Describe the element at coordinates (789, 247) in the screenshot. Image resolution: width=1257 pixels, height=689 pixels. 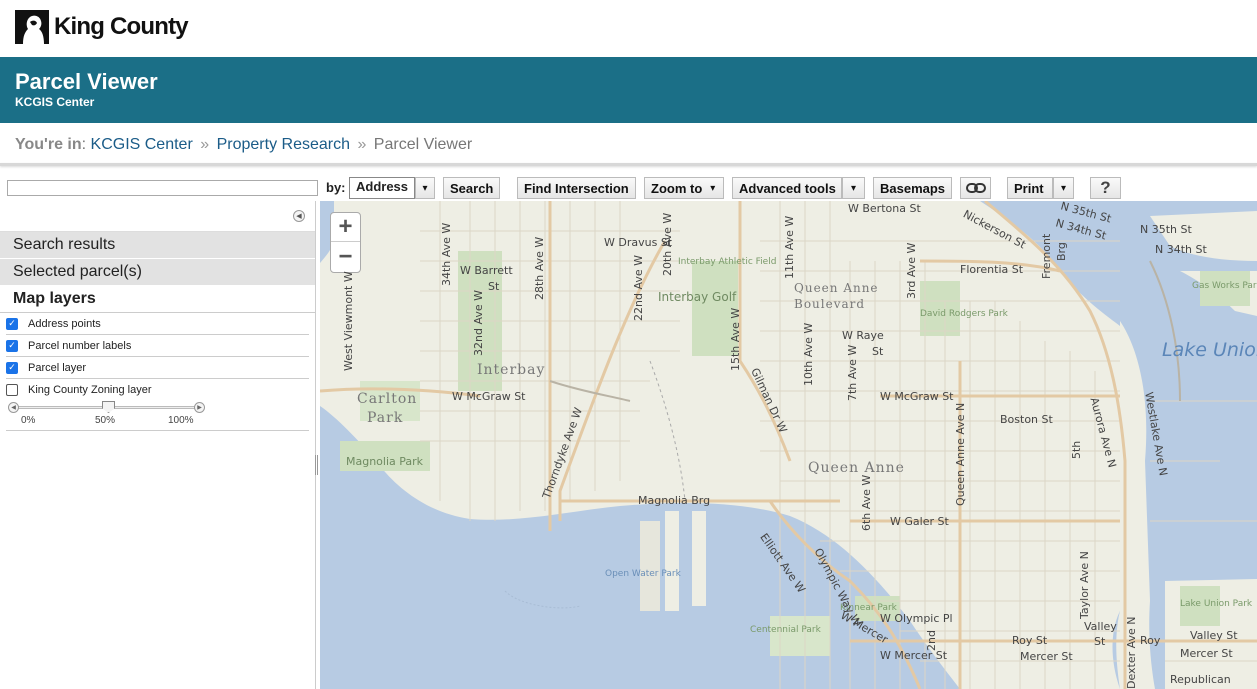
I see `map-label: 11th Ave W` at that location.